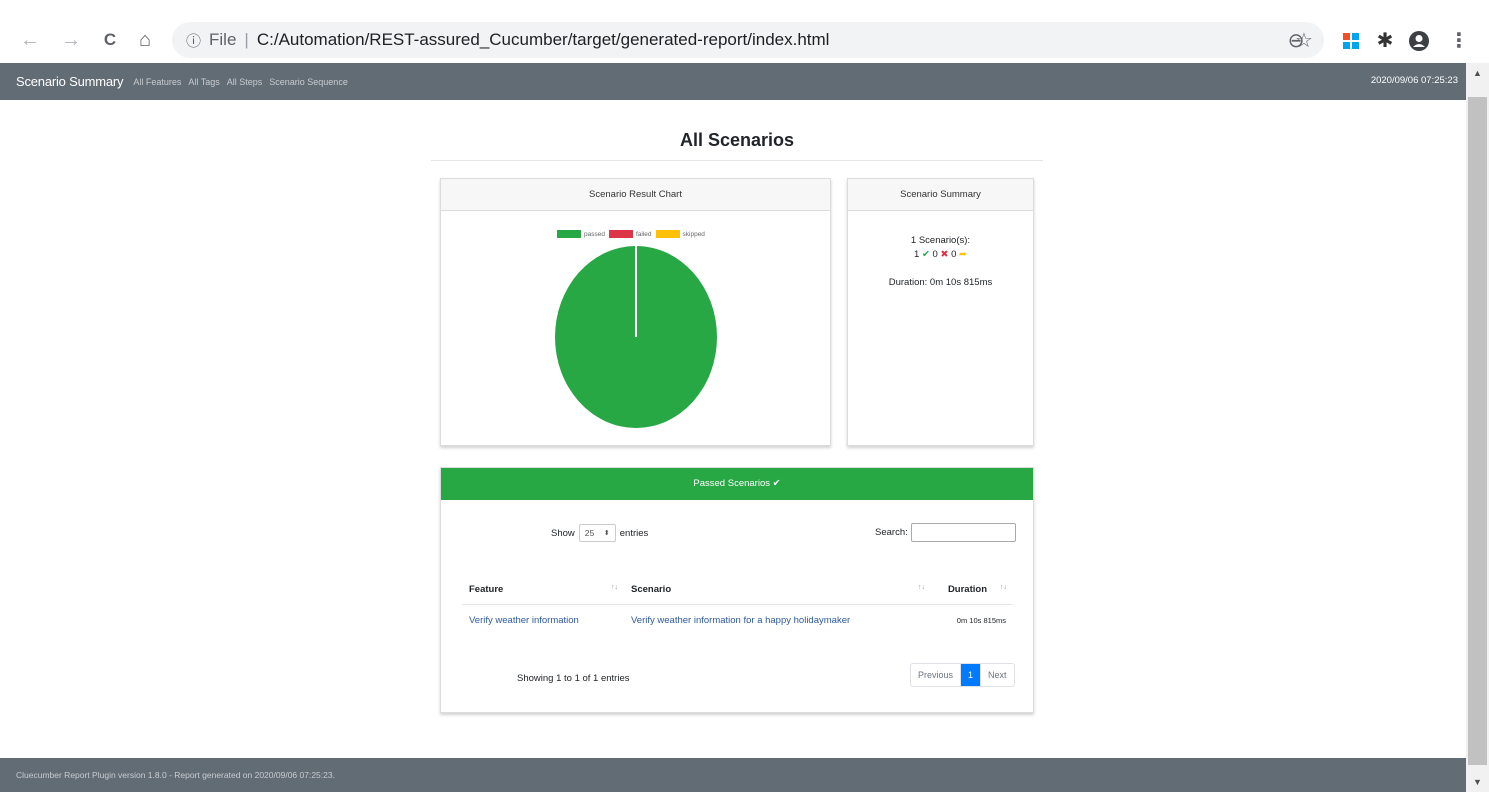 Image resolution: width=1489 pixels, height=792 pixels. Describe the element at coordinates (70, 81) in the screenshot. I see `navbar-brand: Scenario Summary` at that location.